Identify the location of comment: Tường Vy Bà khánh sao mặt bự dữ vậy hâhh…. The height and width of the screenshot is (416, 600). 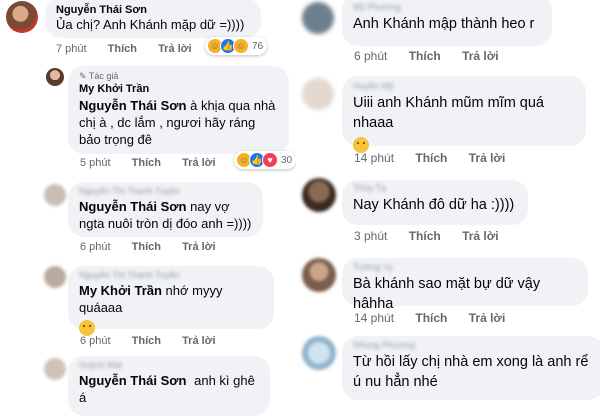
(450, 292).